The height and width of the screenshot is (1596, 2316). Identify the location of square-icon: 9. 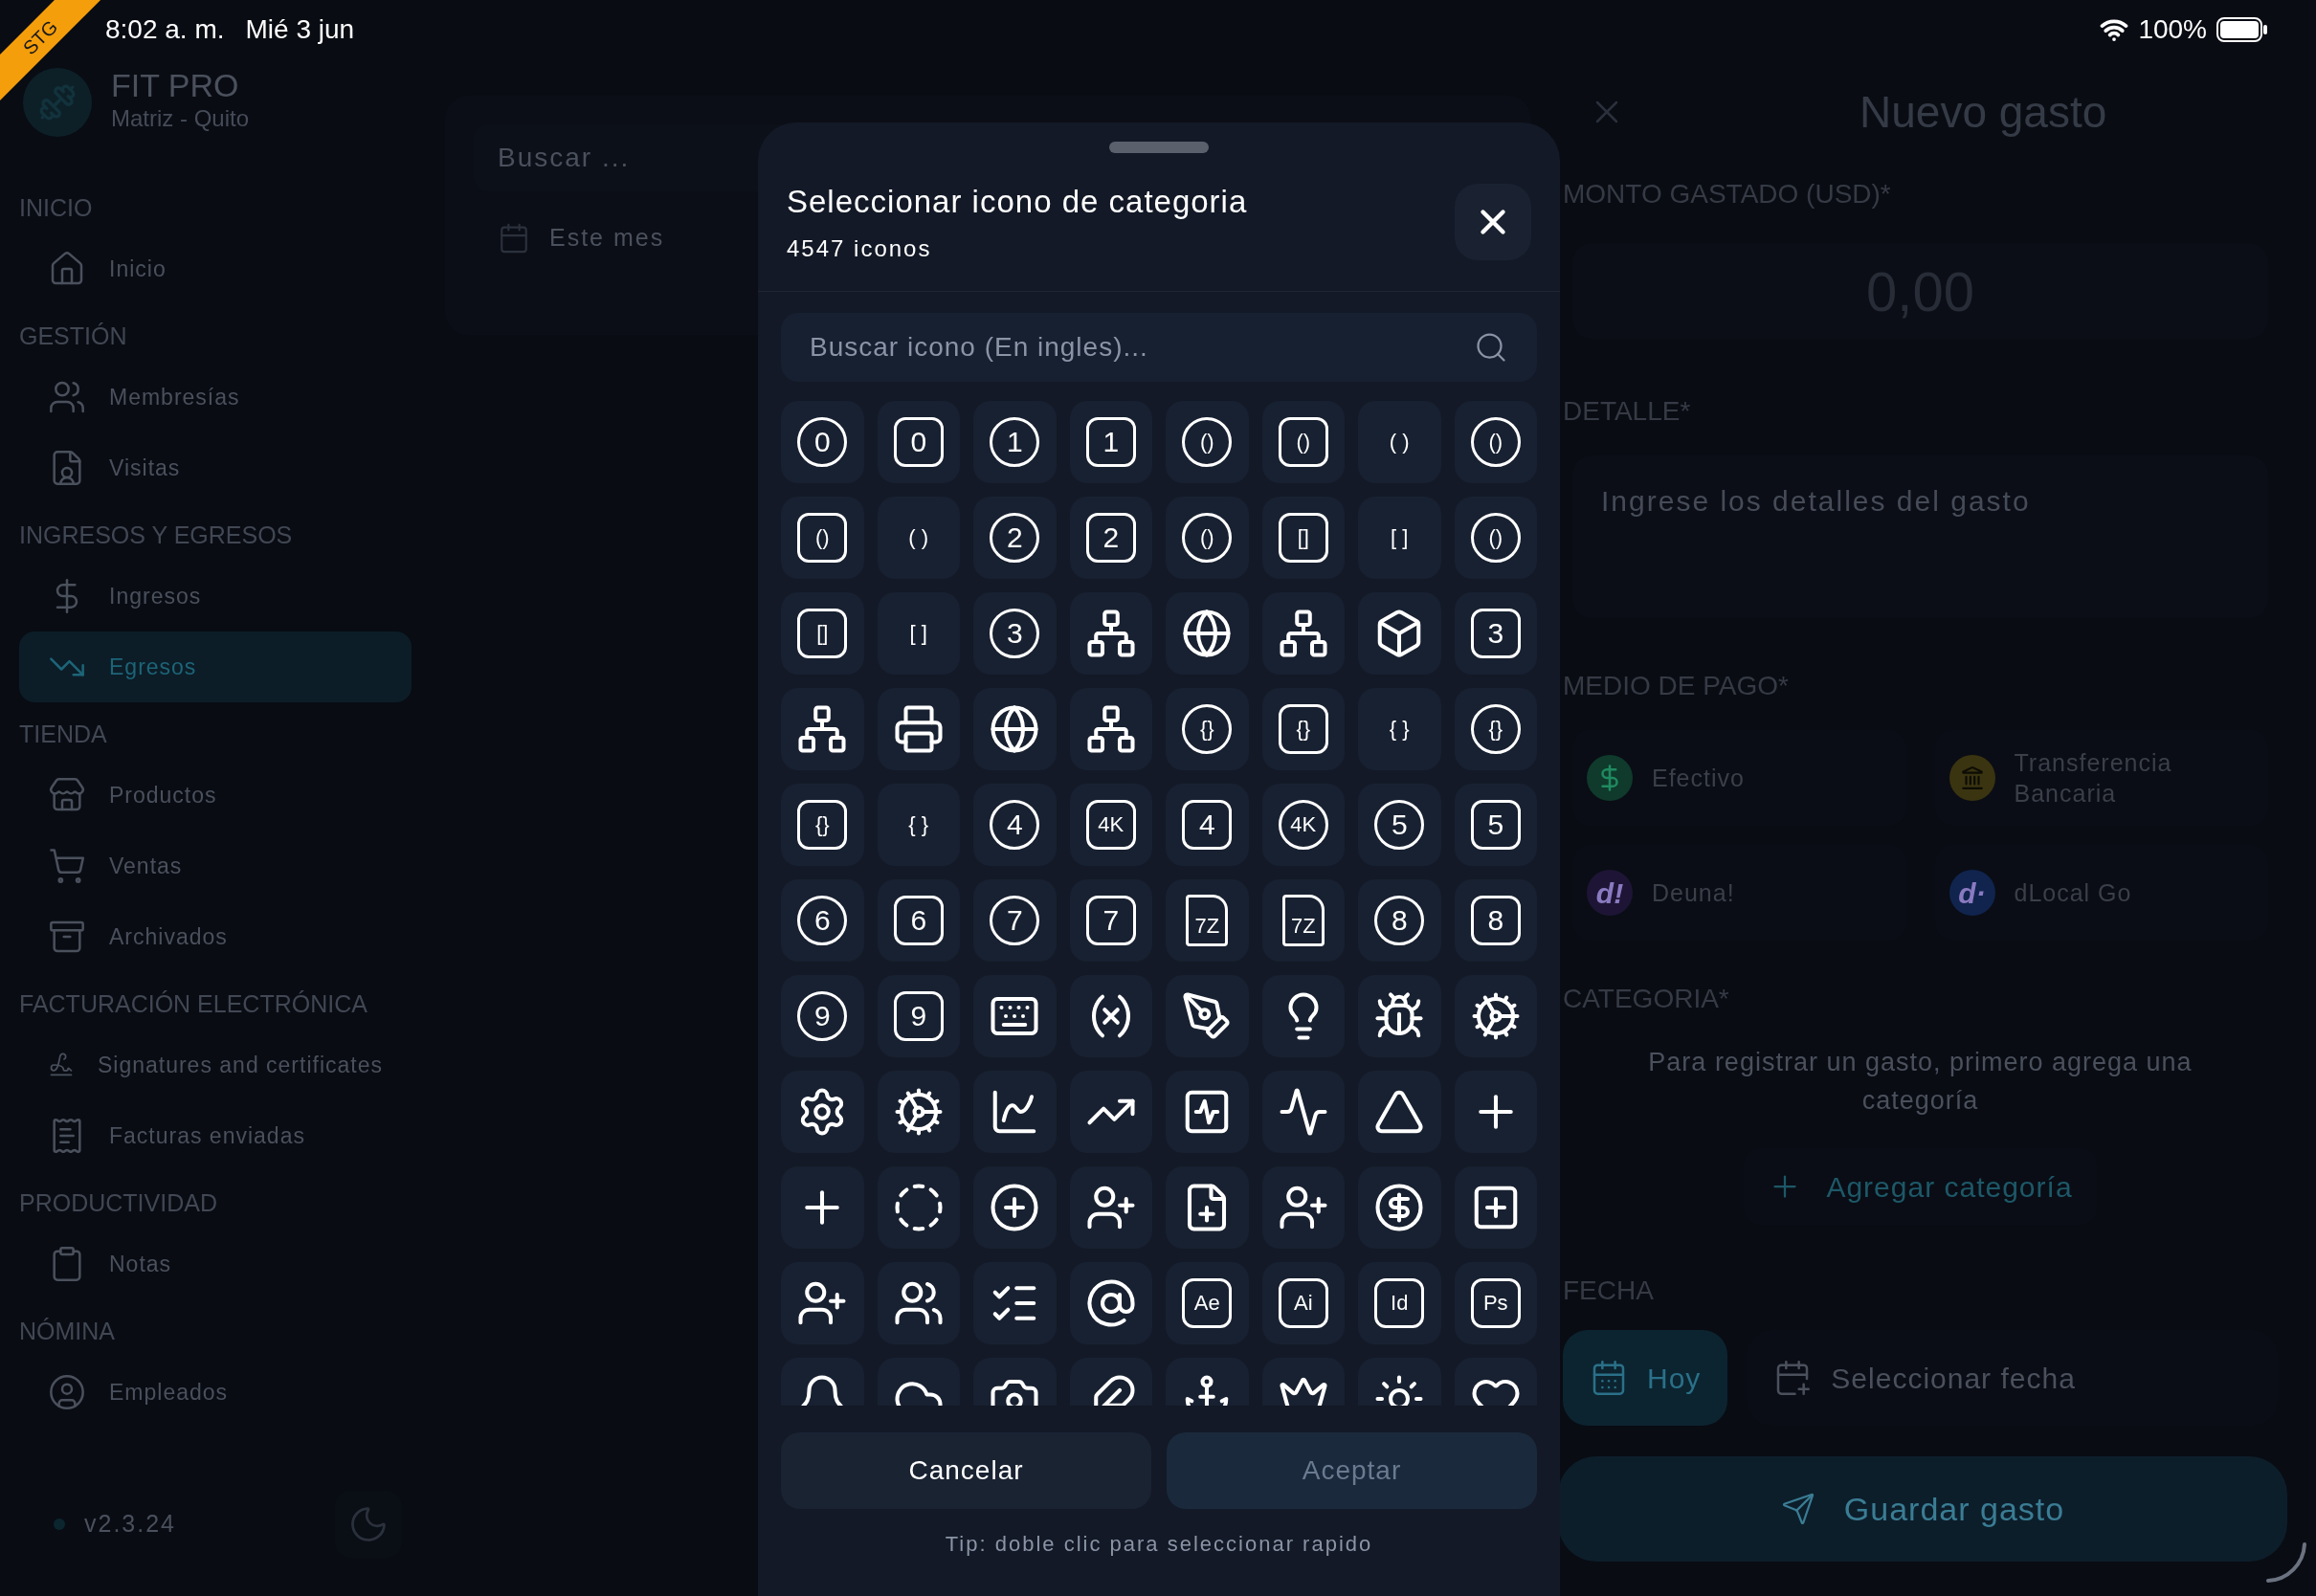
(919, 1015).